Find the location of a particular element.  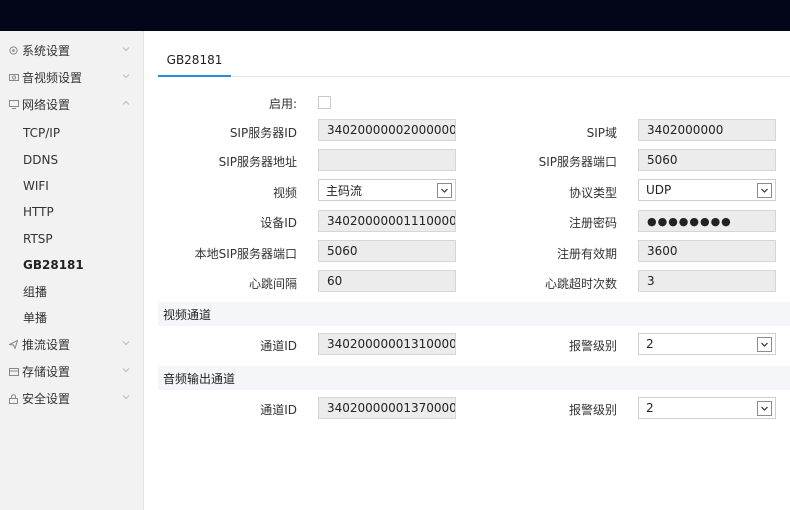

video-alarm-level-select: 2 is located at coordinates (707, 344).